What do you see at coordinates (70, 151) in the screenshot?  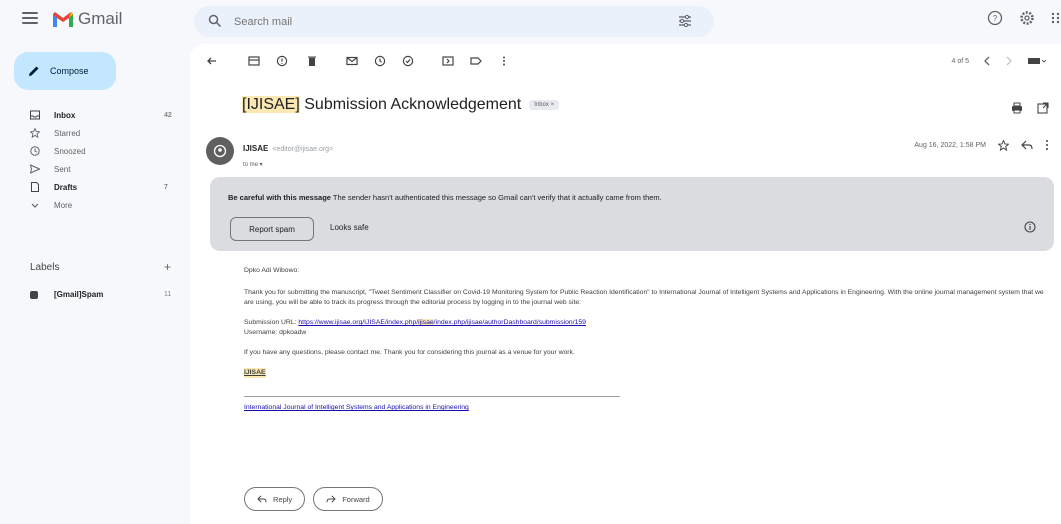 I see `sidebar-item-label: Snoozed` at bounding box center [70, 151].